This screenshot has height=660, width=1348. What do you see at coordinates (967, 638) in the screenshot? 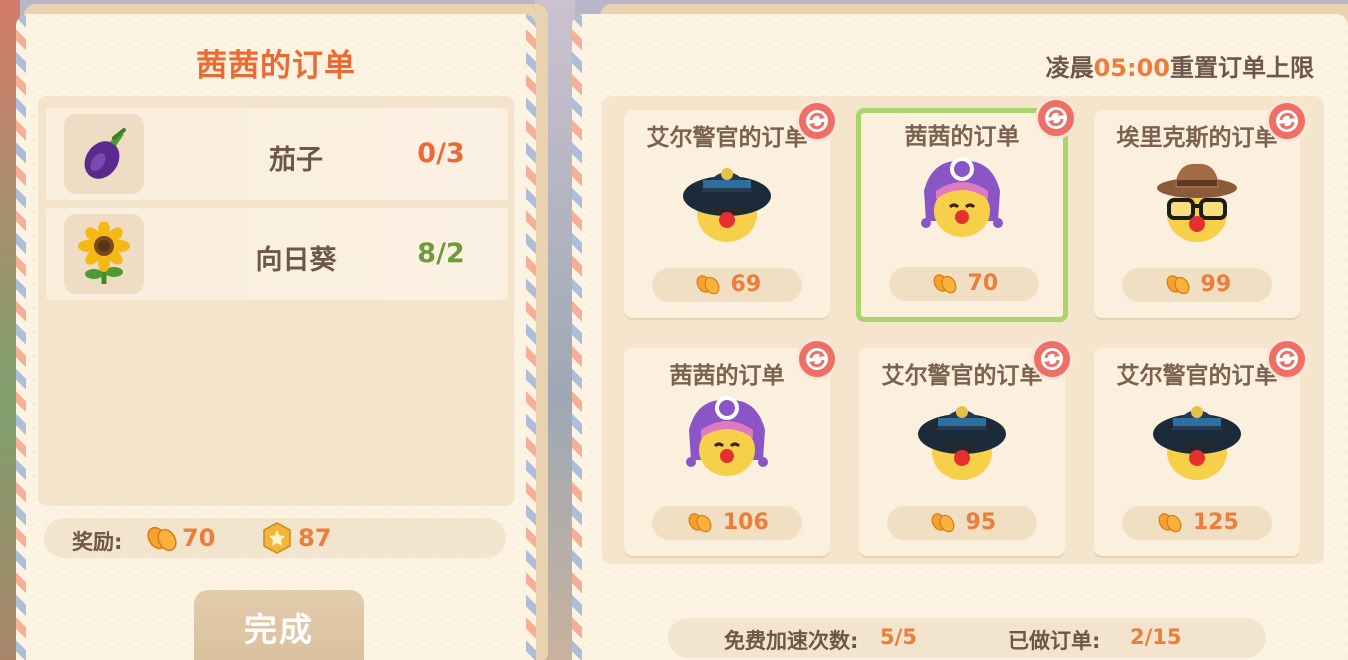
I see `order-status-bar: 免费加速次数: 5/5 已做订单: 2/15` at bounding box center [967, 638].